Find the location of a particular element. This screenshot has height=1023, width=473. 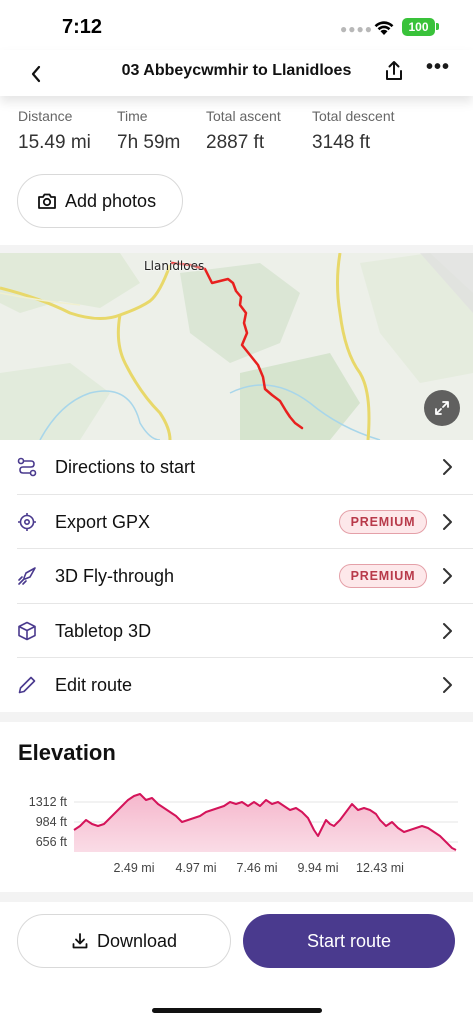

add-photos-button: Add photos is located at coordinates (100, 201).